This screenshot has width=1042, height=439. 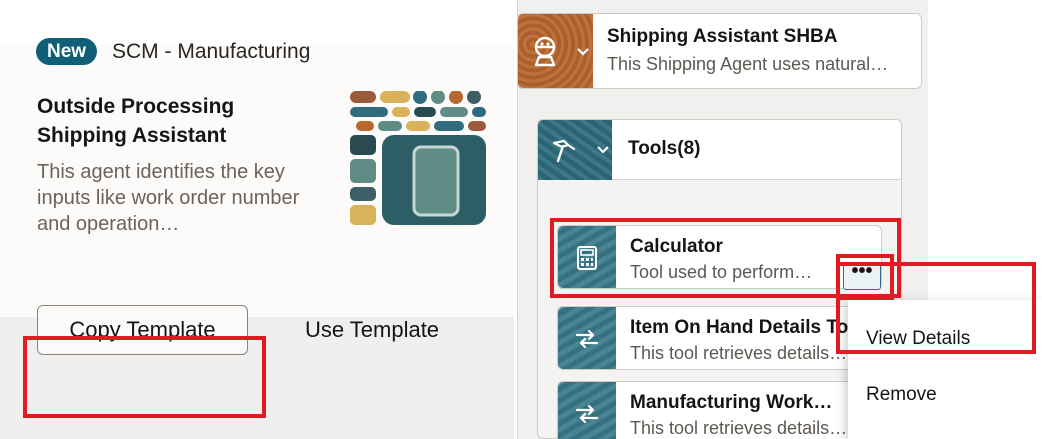 I want to click on menu-item-view-details: View Details, so click(x=945, y=339).